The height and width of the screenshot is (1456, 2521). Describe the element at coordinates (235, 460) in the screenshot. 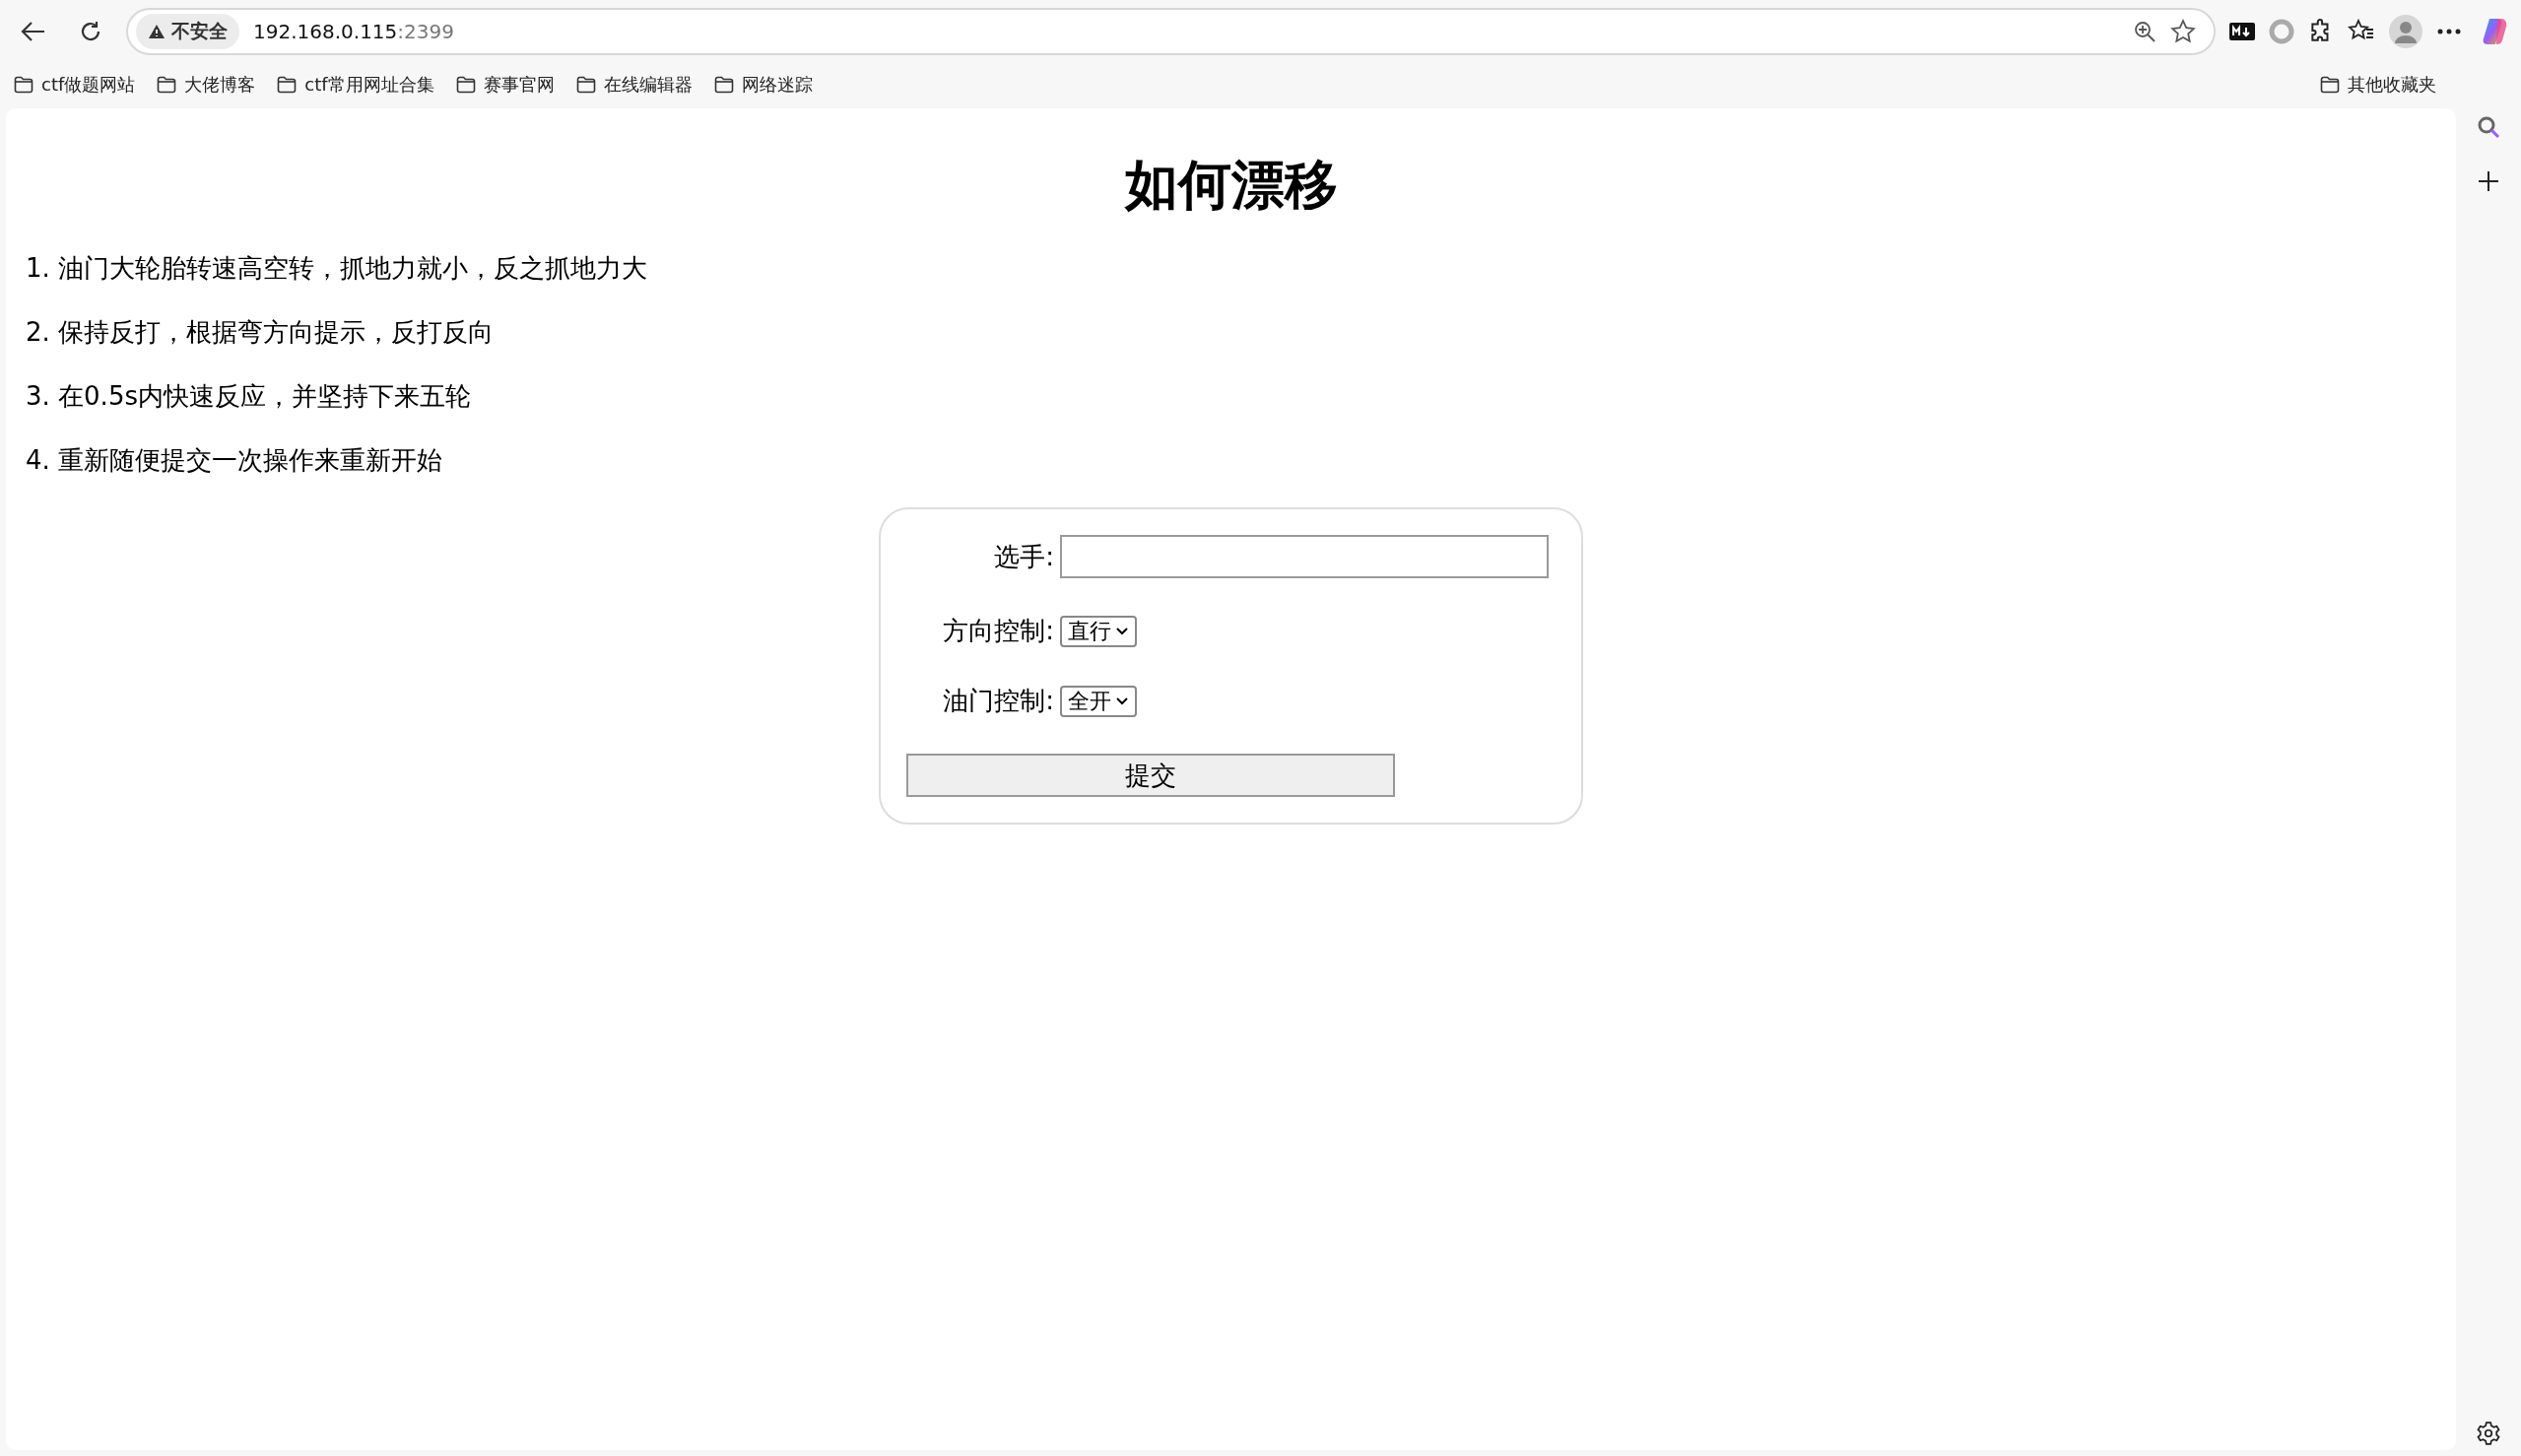

I see `instruction-text: 4. 重新随便提交一次操作来重新开始` at that location.